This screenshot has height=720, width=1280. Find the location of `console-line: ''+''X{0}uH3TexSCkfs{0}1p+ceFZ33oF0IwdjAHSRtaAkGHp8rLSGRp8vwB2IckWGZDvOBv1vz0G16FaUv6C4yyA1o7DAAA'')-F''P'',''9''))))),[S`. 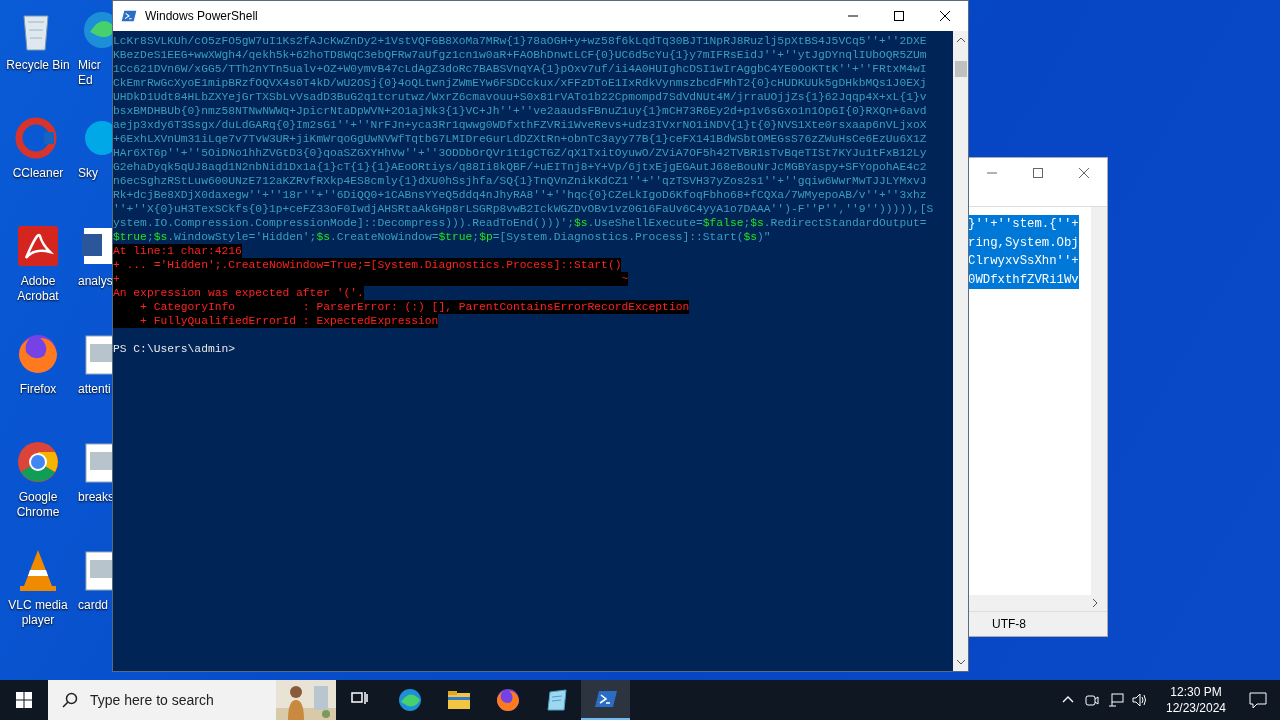

console-line: ''+''X{0}uH3TexSCkfs{0}1p+ceFZ33oF0IwdjAHSRtaAkGHp8rLSGRp8vwB2IckWGZDvOBv1vz0G16FaUv6C4yyA1o7DAAA'')-F''P'',''9''))))),[S is located at coordinates (524, 209).